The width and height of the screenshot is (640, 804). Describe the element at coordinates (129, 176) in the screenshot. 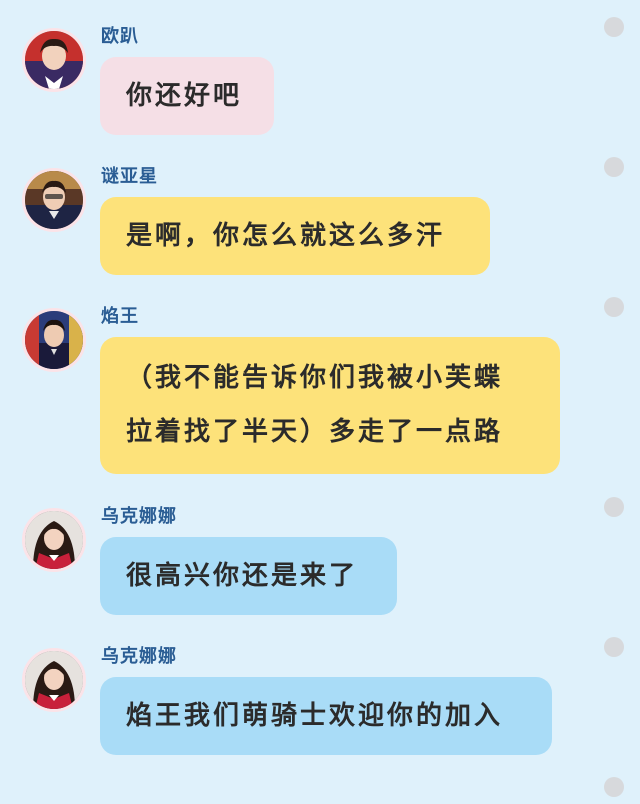

I see `sender-name: 谜亚星` at that location.